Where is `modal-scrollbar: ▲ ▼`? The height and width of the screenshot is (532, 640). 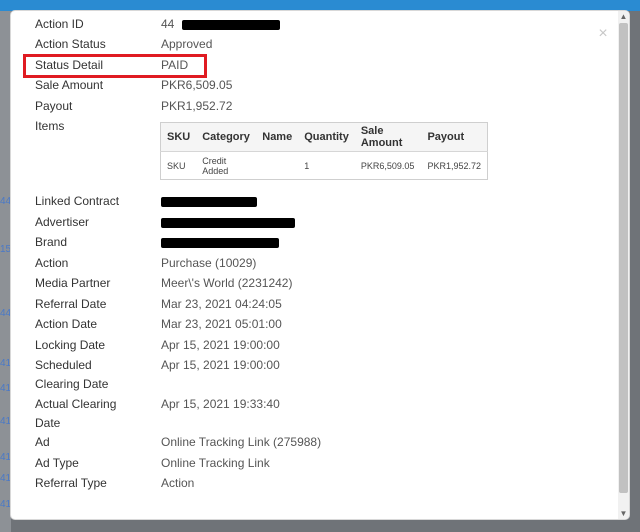 modal-scrollbar: ▲ ▼ is located at coordinates (623, 265).